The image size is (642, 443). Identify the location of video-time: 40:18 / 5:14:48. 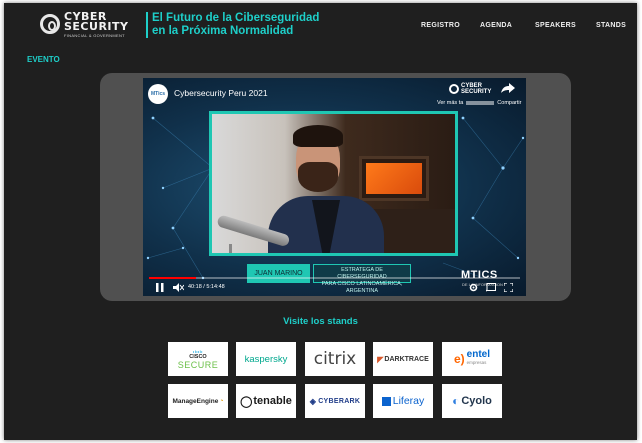
(206, 287).